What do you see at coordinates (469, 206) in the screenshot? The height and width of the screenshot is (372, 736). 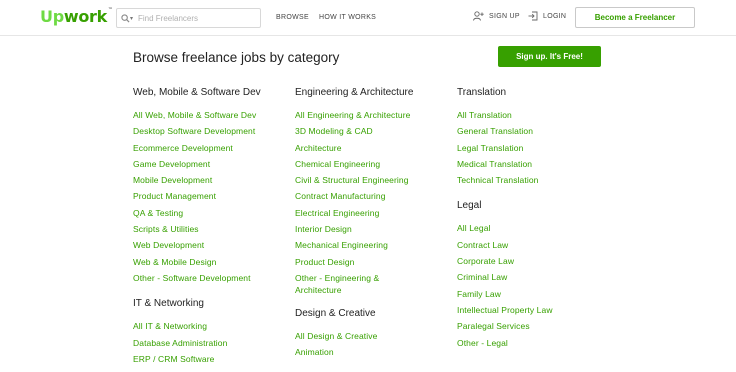 I see `category-heading: Legal` at bounding box center [469, 206].